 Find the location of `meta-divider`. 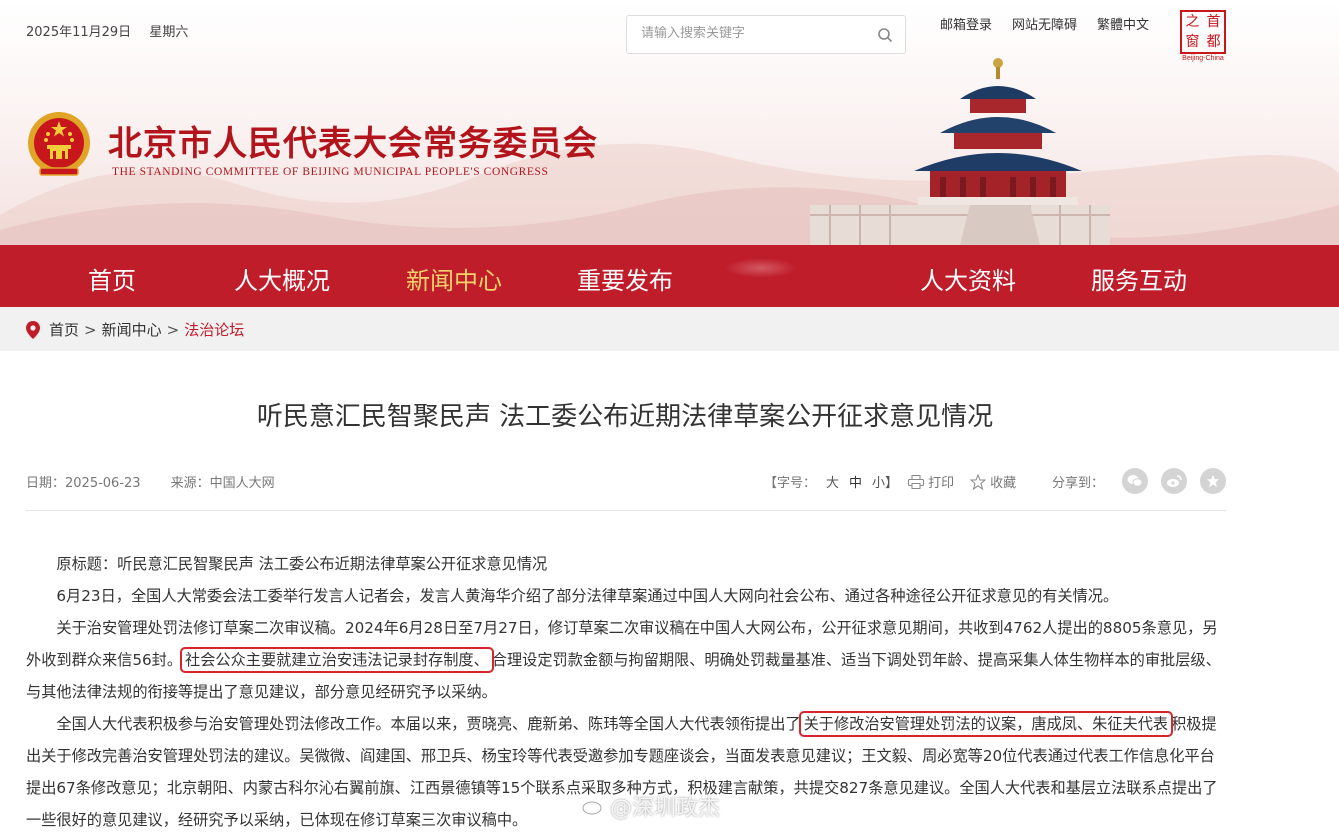

meta-divider is located at coordinates (626, 510).